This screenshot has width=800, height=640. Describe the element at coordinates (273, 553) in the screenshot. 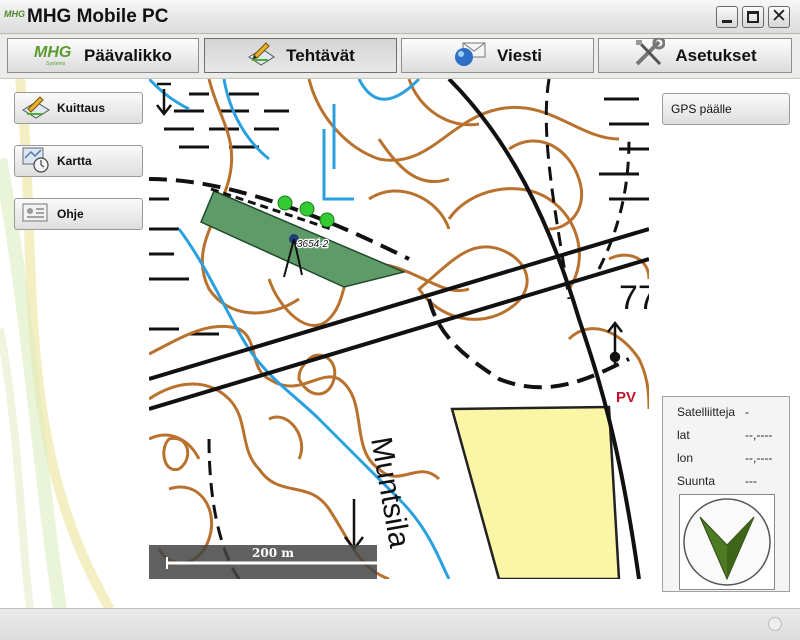

I see `scale-bar-label: 200 m` at that location.